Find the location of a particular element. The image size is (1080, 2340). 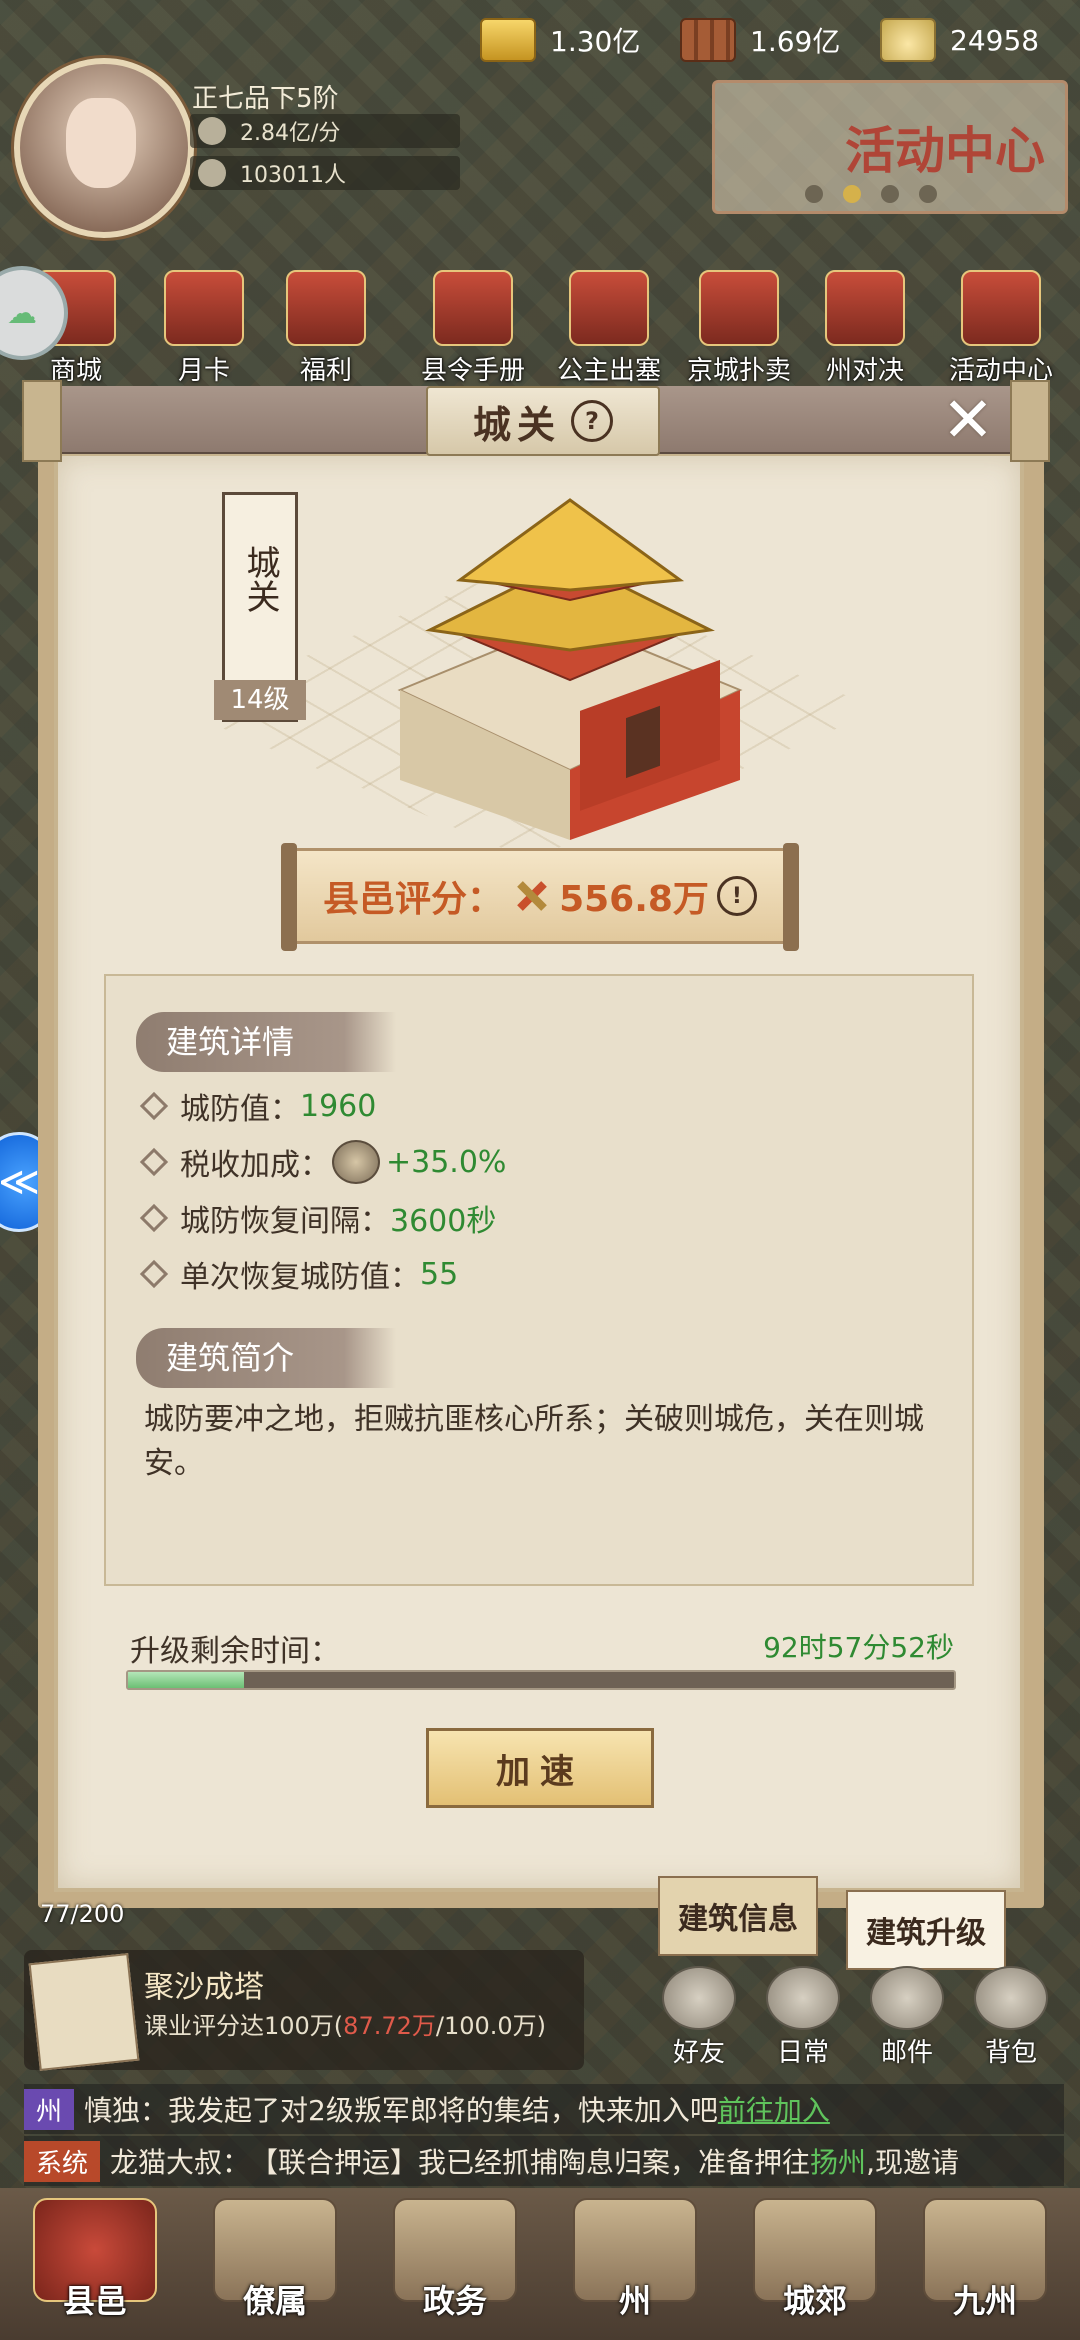

wood-icon is located at coordinates (708, 40).